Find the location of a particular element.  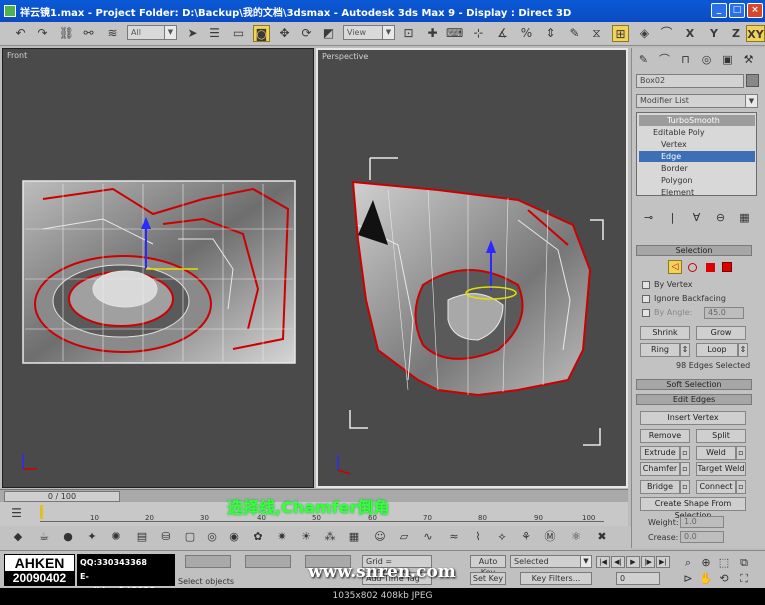

weld-settings-icon: ▫ is located at coordinates (741, 453).